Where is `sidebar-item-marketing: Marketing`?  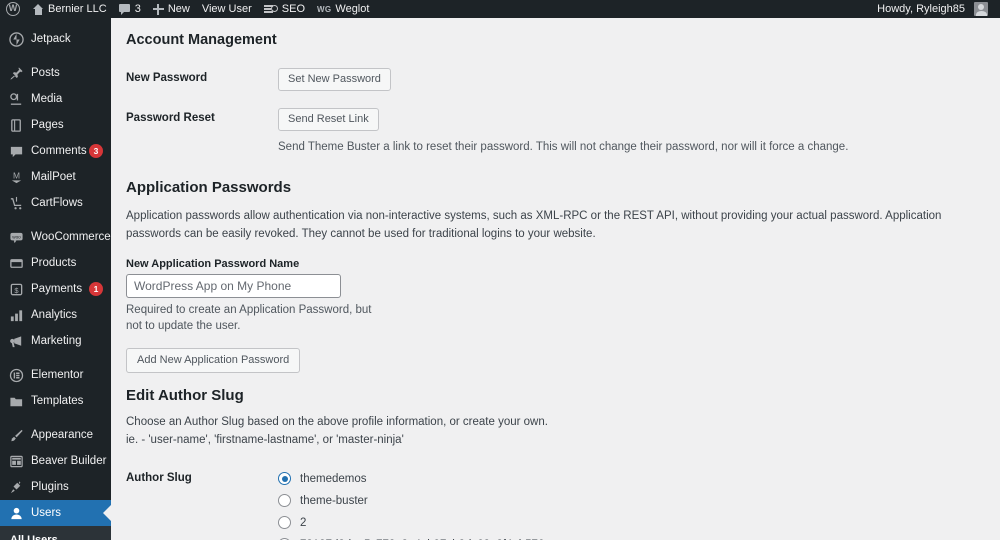
sidebar-item-marketing: Marketing is located at coordinates (55, 341).